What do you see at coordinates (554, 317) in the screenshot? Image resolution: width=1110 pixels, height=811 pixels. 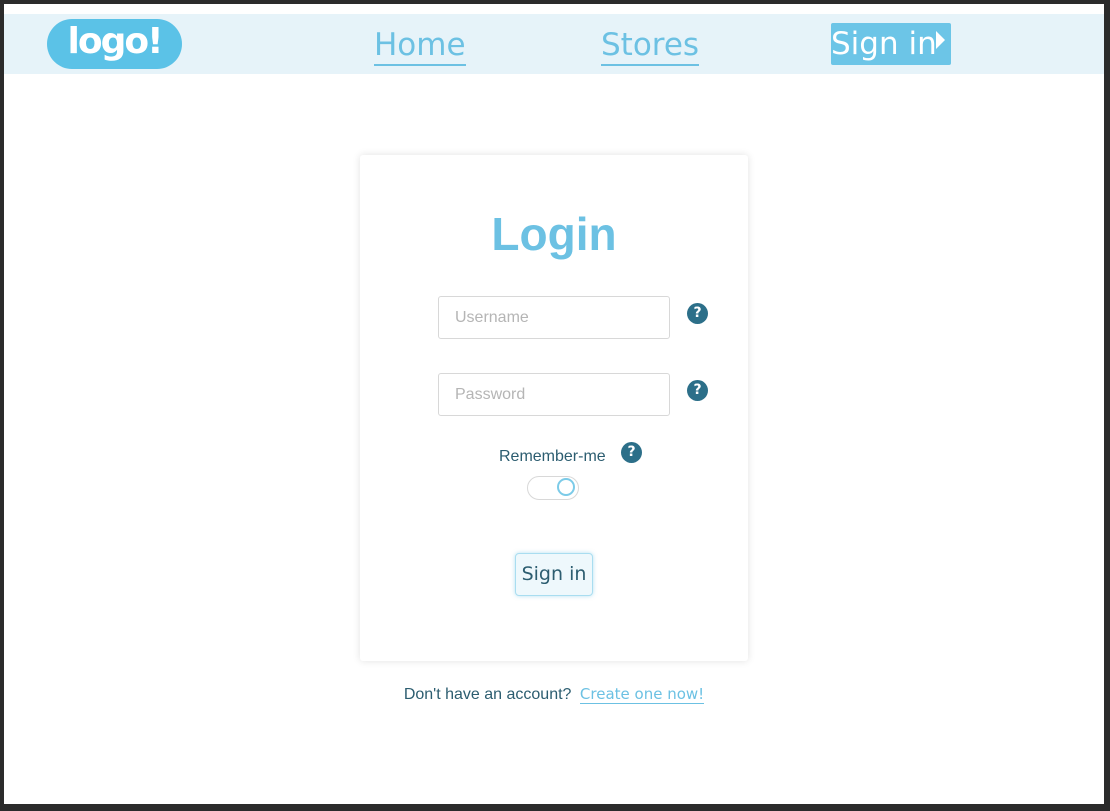 I see `username-input` at bounding box center [554, 317].